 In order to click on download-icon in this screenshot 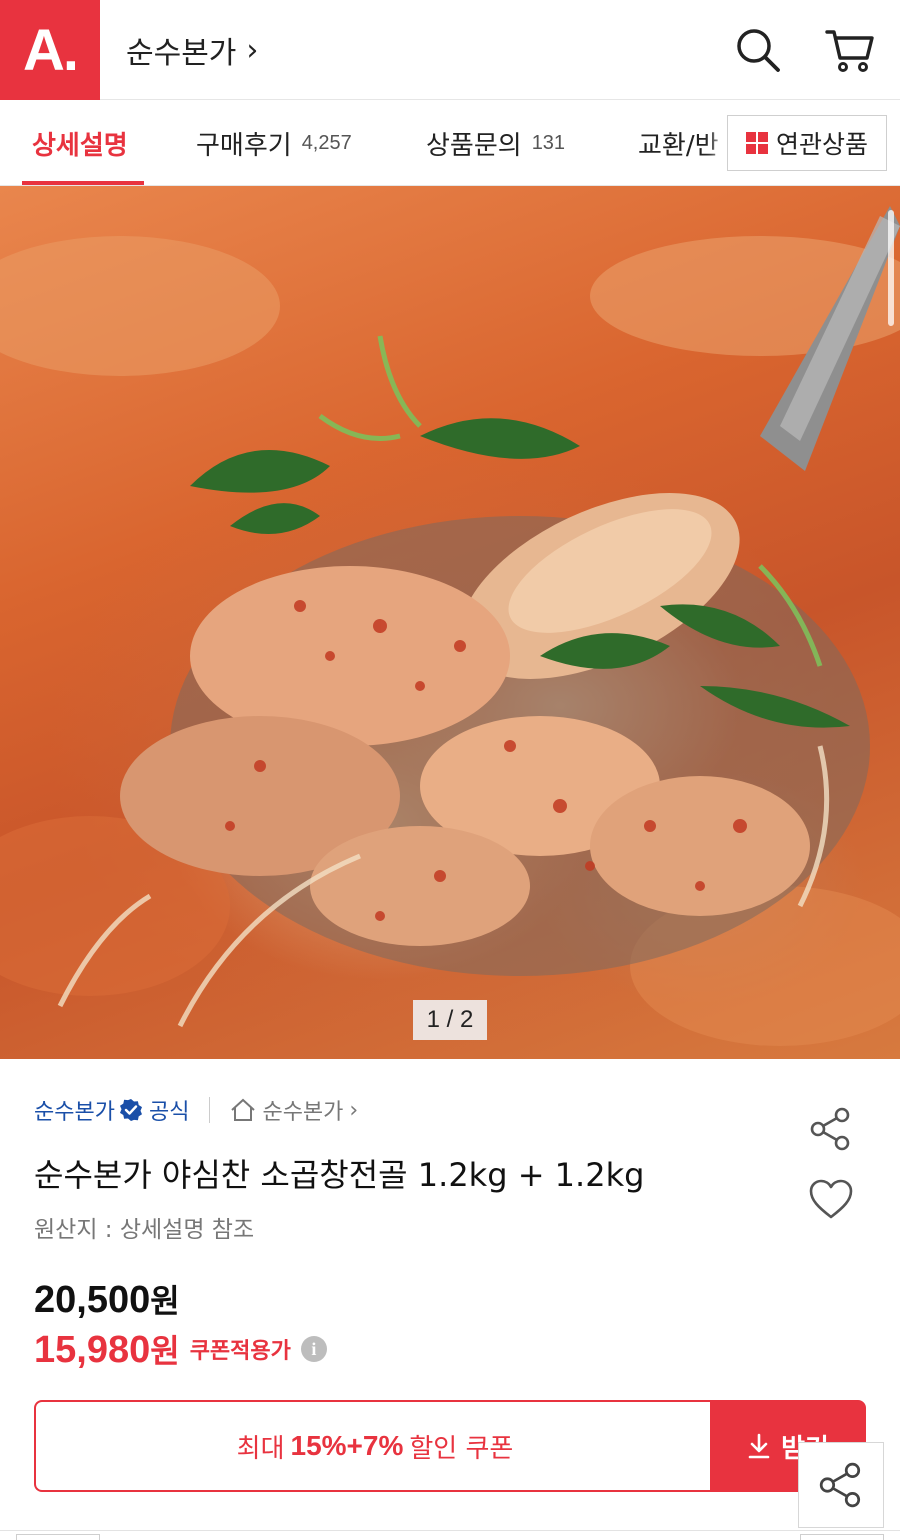, I will do `click(759, 1446)`.